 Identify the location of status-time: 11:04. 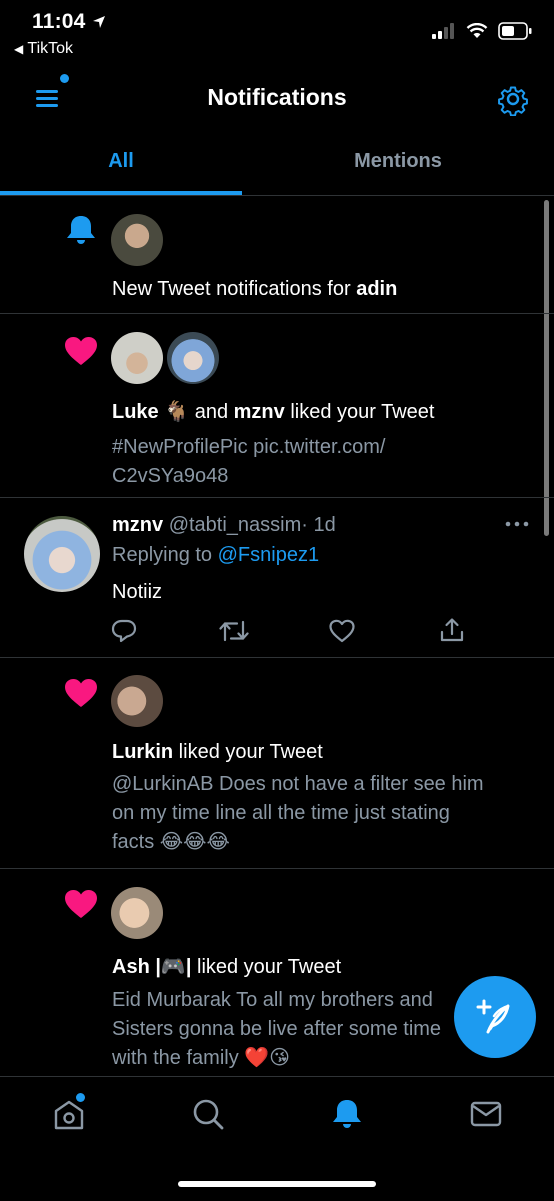
(59, 21).